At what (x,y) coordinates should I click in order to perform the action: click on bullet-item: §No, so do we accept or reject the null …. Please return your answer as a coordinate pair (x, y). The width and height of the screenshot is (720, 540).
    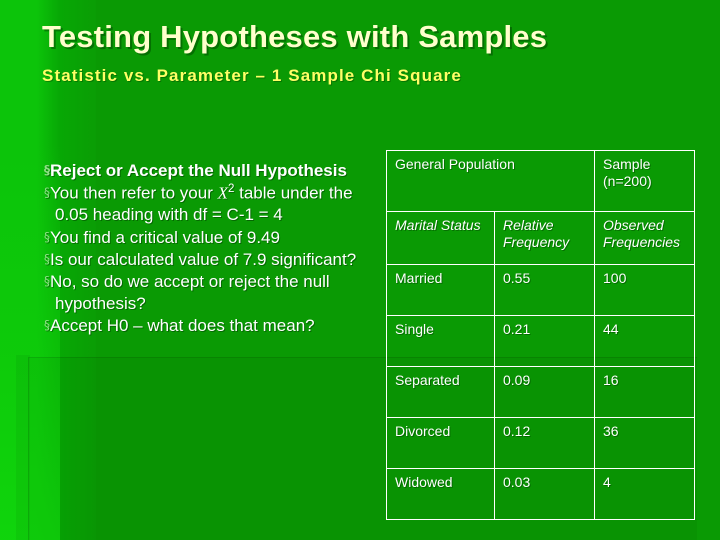
    Looking at the image, I should click on (204, 292).